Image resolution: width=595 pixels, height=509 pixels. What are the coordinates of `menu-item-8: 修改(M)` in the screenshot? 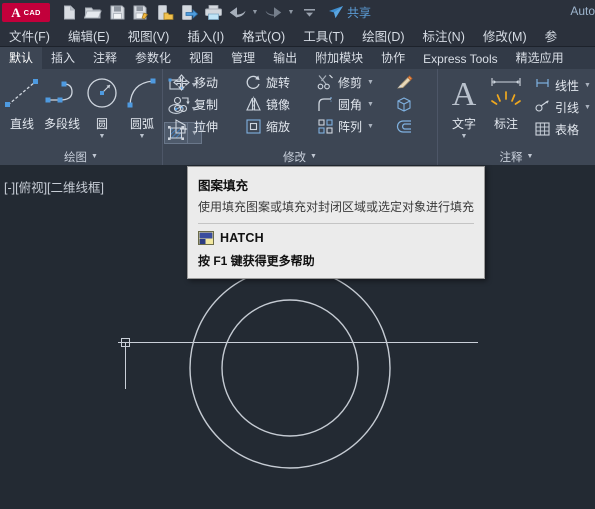 It's located at (505, 35).